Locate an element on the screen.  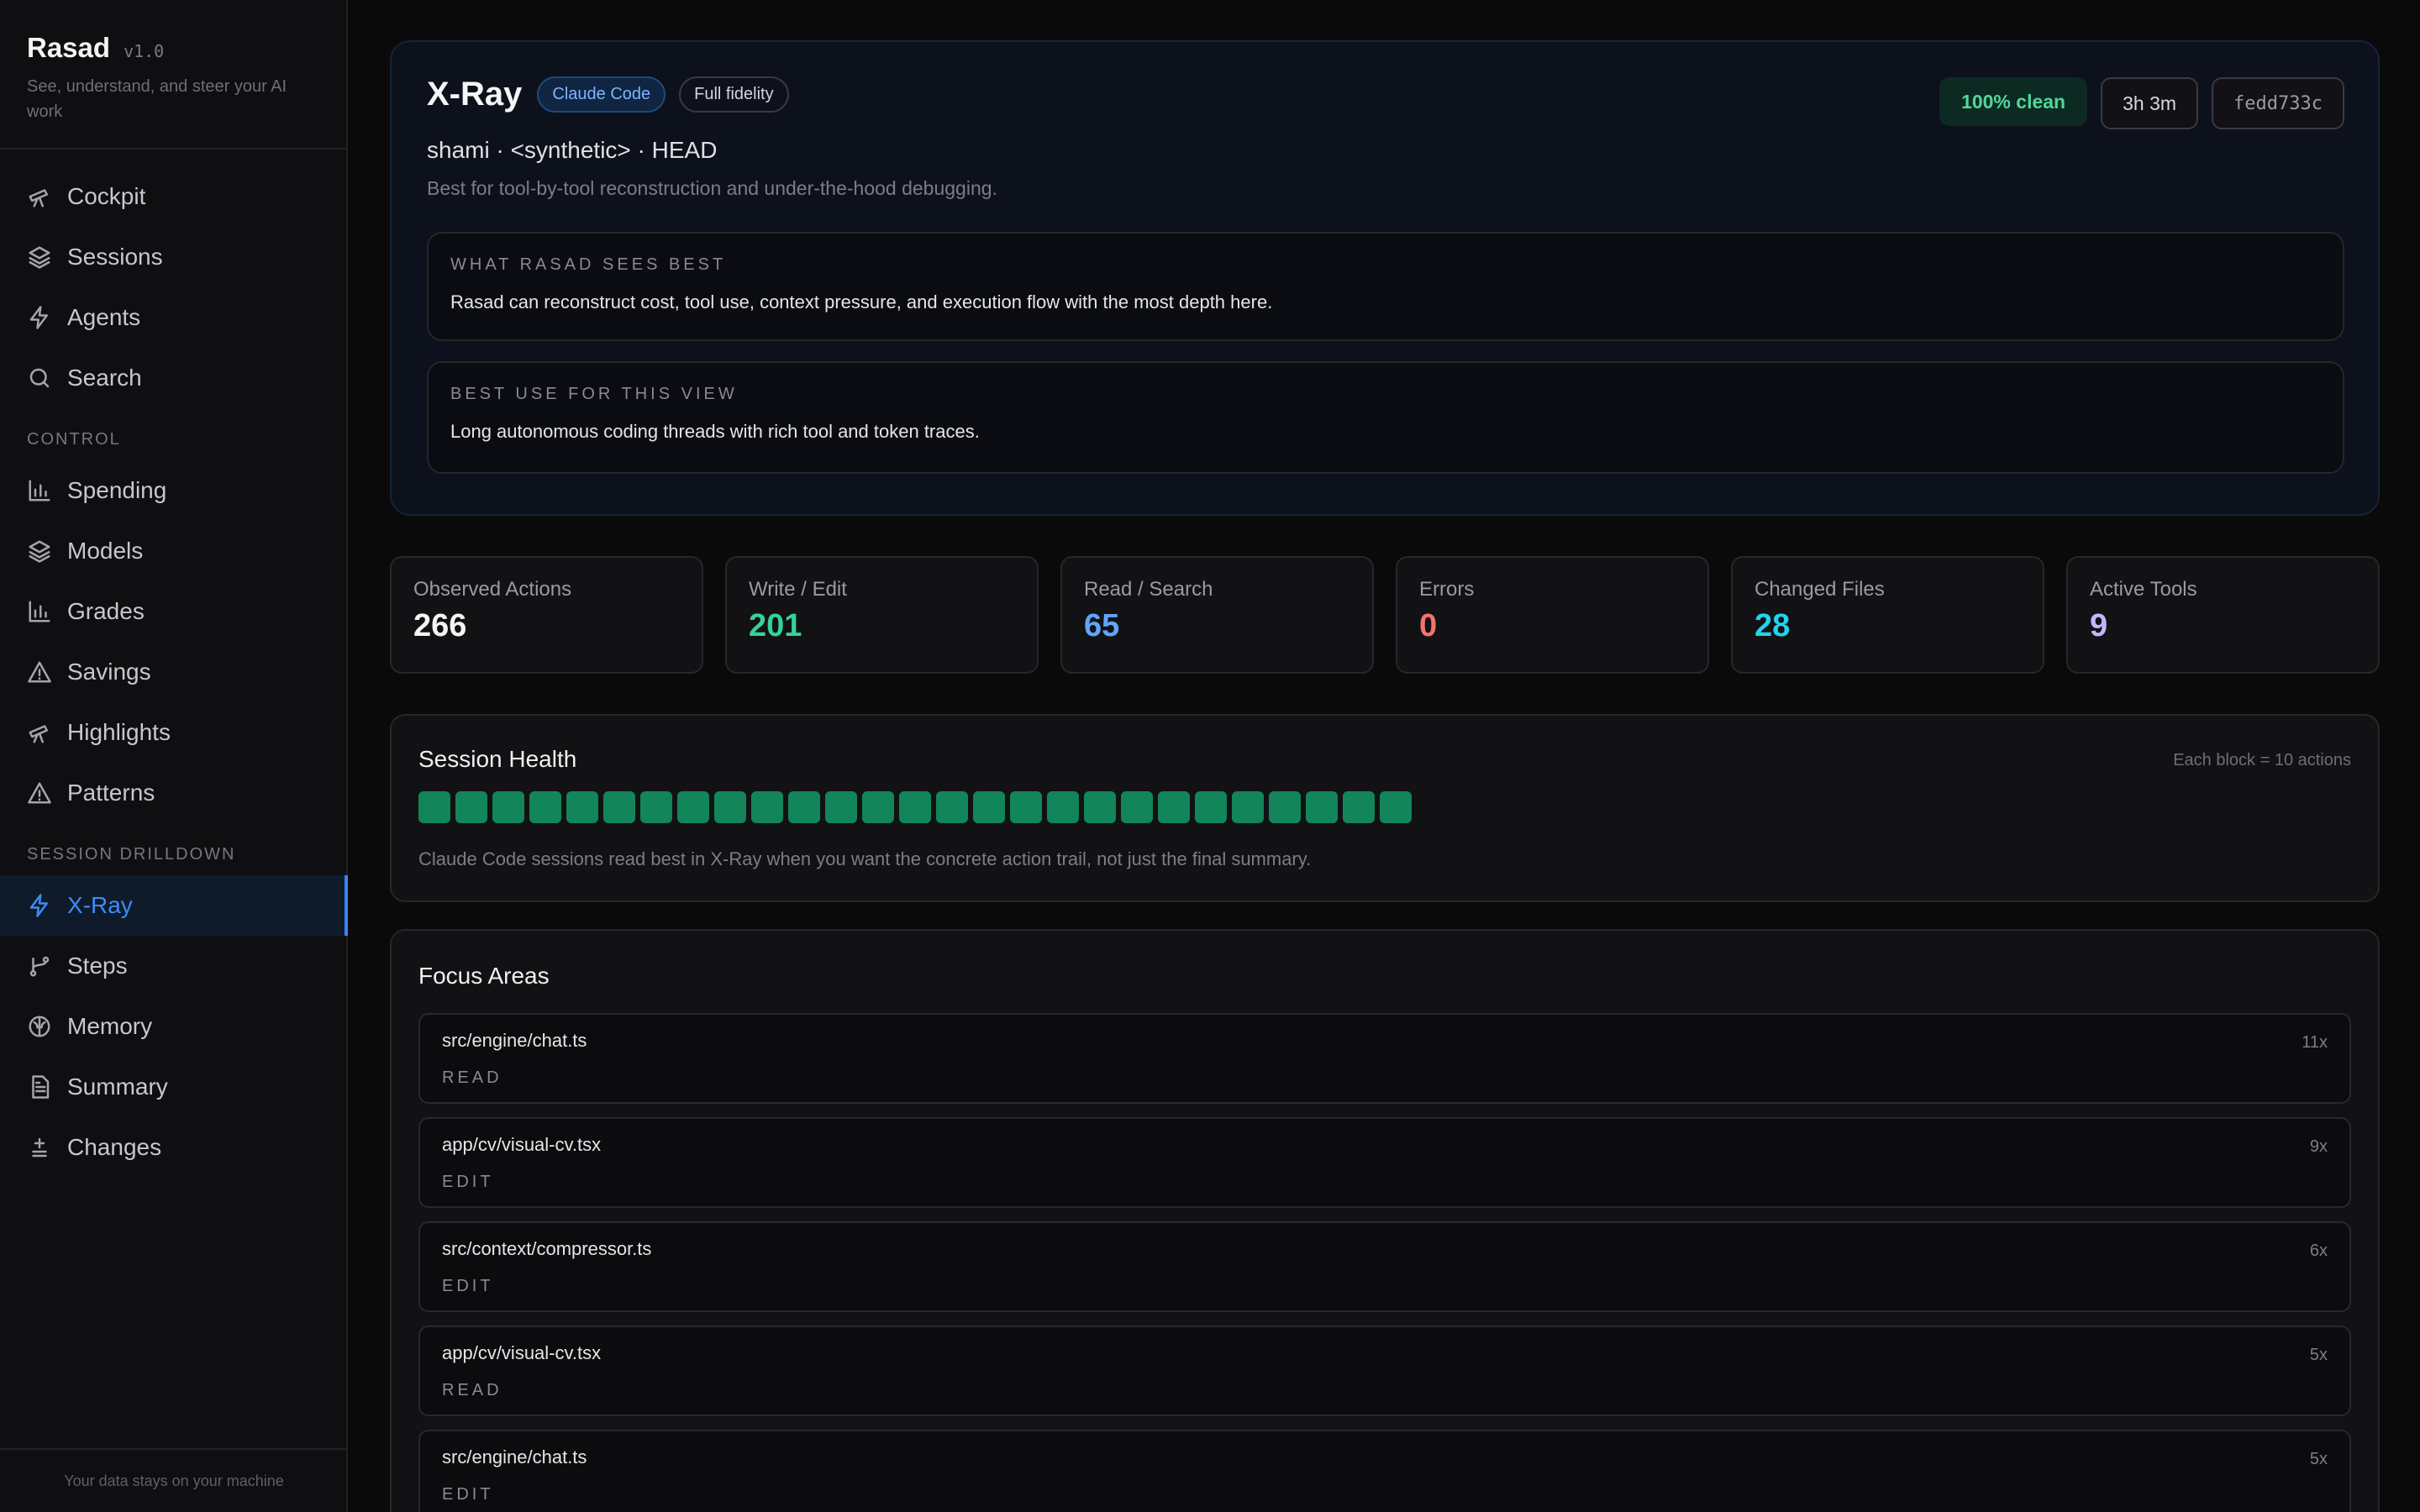
sidebar-item-changes: Changes is located at coordinates (173, 1147).